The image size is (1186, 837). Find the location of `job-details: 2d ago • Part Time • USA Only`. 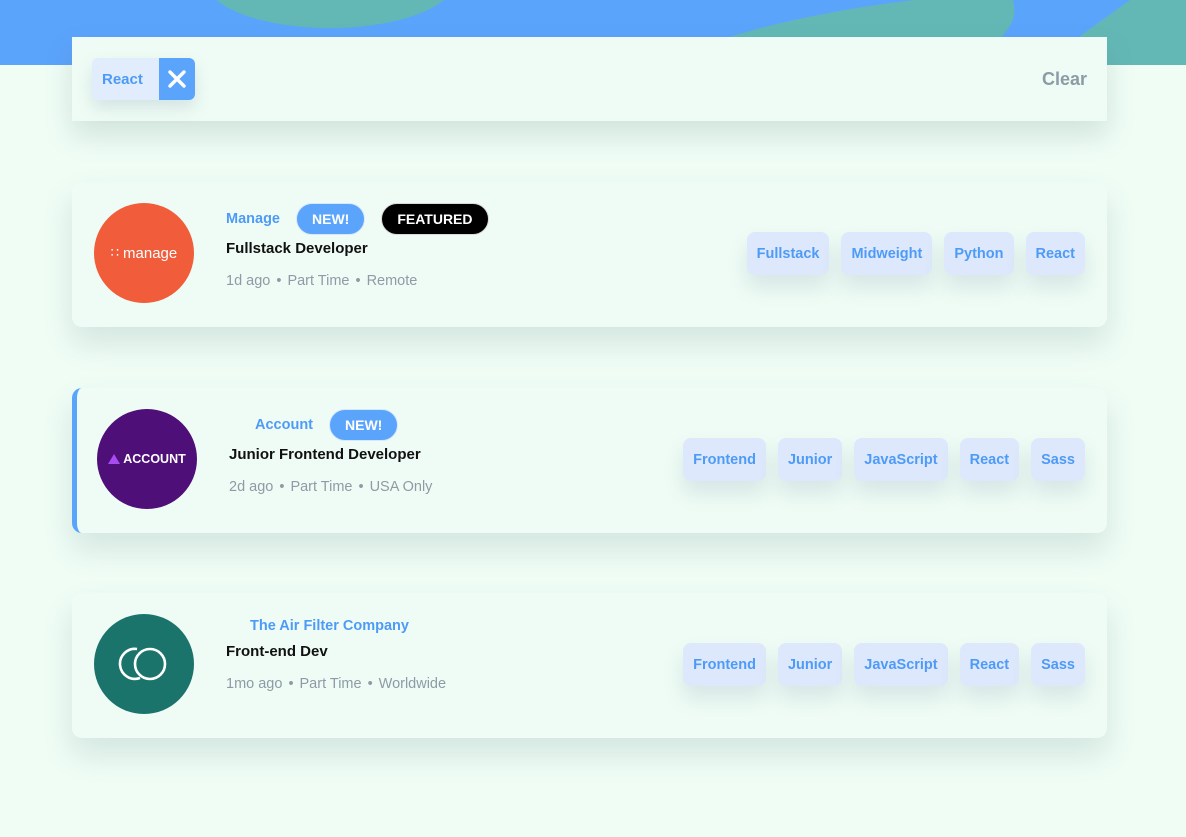

job-details: 2d ago • Part Time • USA Only is located at coordinates (330, 487).